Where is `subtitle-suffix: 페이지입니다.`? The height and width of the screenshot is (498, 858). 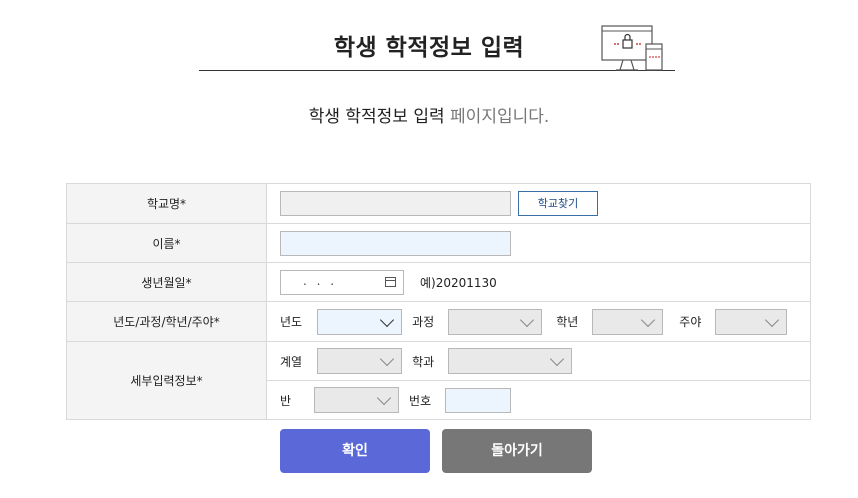 subtitle-suffix: 페이지입니다. is located at coordinates (497, 117).